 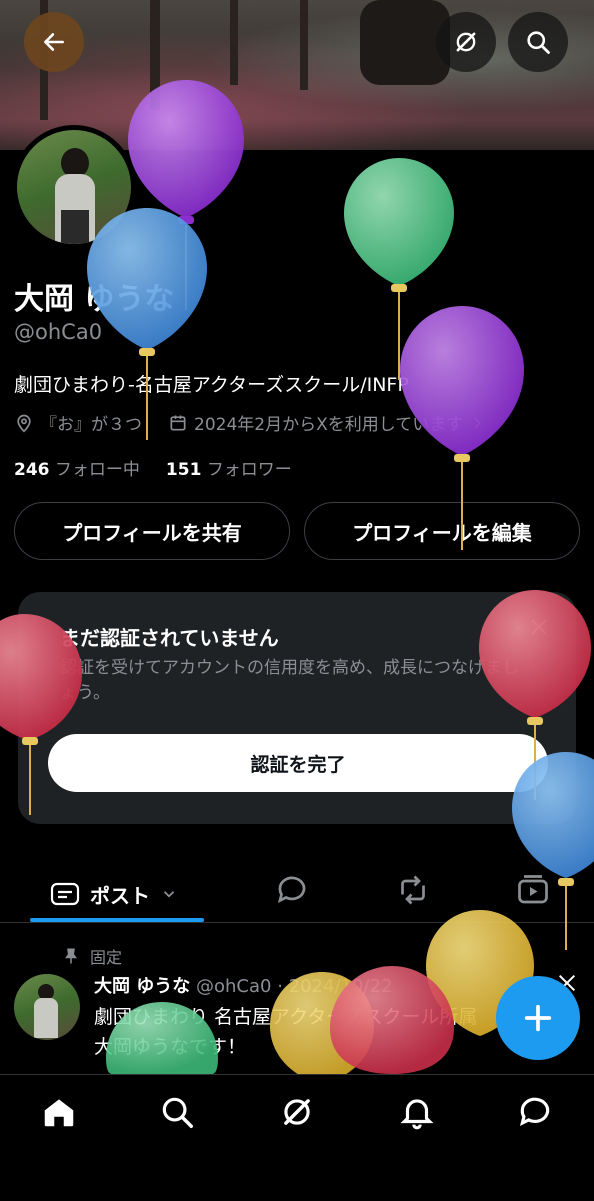 I want to click on post-text: 劇団ひまわり 名古屋アクターズスクール所属 大岡ゆうなです！, so click(x=285, y=1032).